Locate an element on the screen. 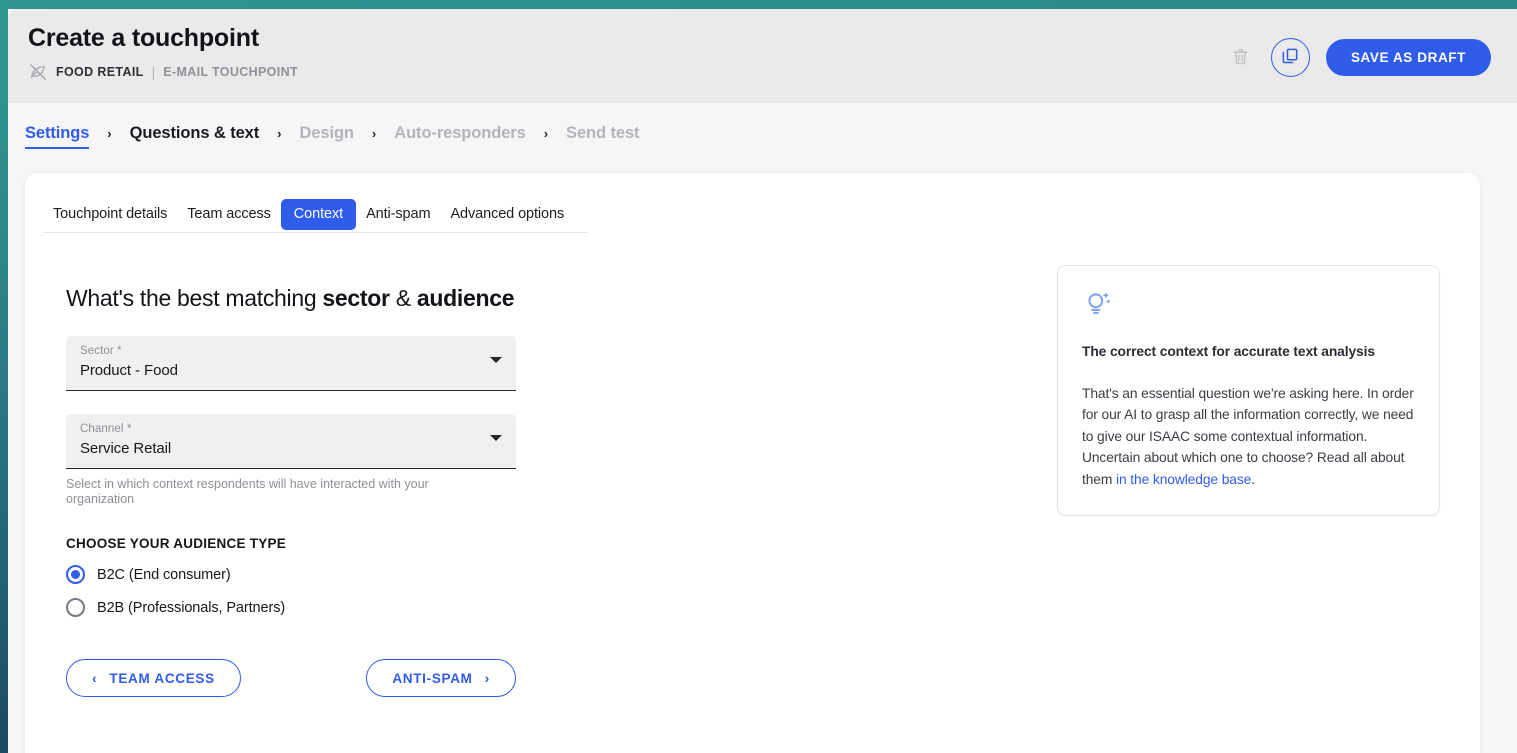 The image size is (1517, 753). previous-step-button: ‹ TEAM ACCESS is located at coordinates (153, 678).